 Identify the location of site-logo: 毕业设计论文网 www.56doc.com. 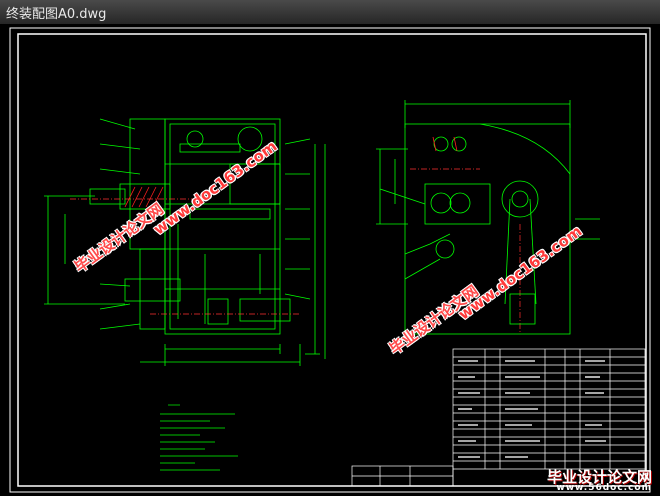
(573, 480).